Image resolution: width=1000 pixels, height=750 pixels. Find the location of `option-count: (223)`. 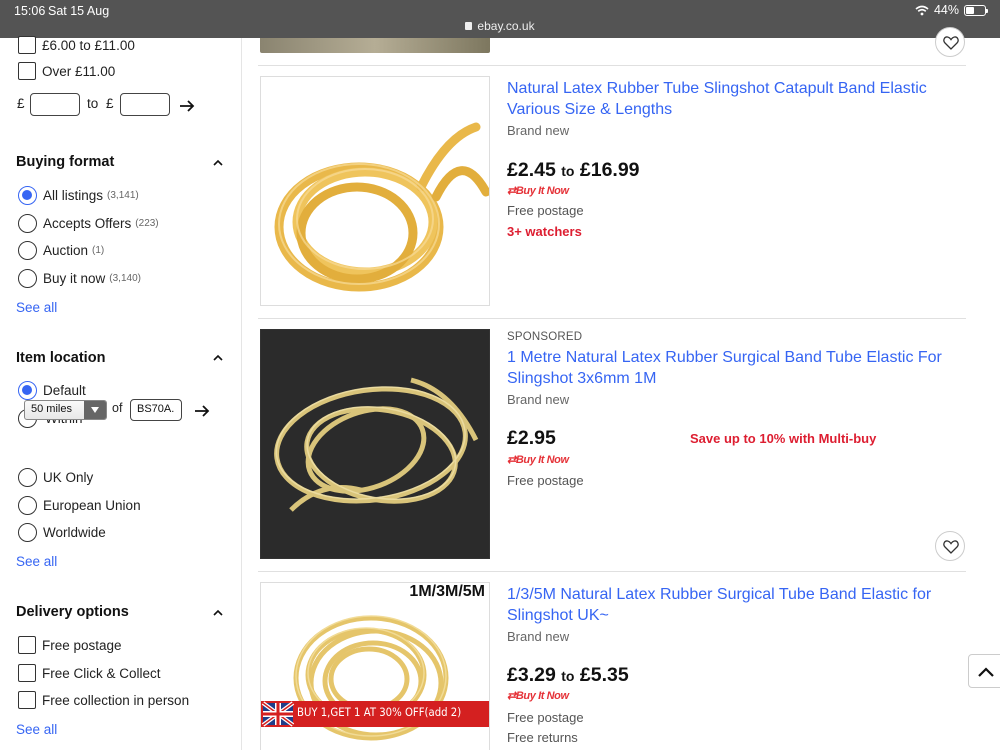

option-count: (223) is located at coordinates (147, 223).